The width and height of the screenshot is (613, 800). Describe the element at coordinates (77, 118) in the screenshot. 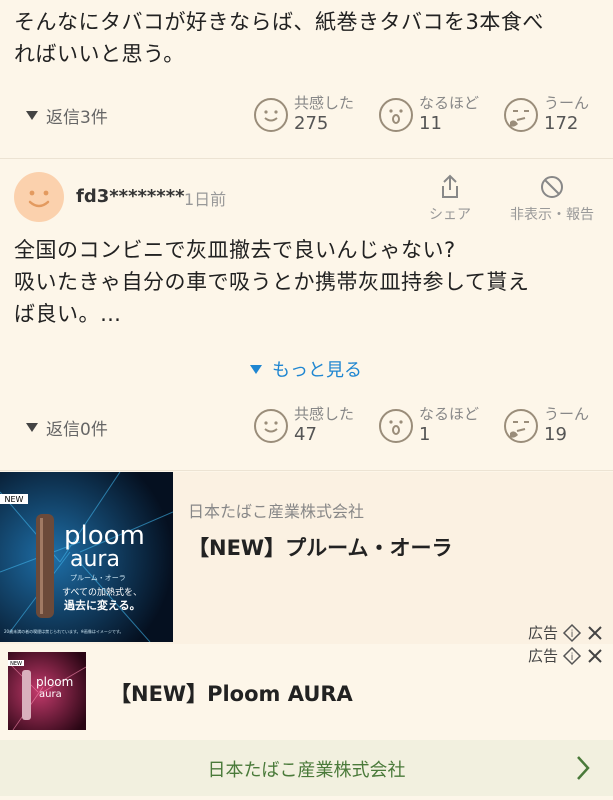

I see `reply-count-label: 返信3件` at that location.